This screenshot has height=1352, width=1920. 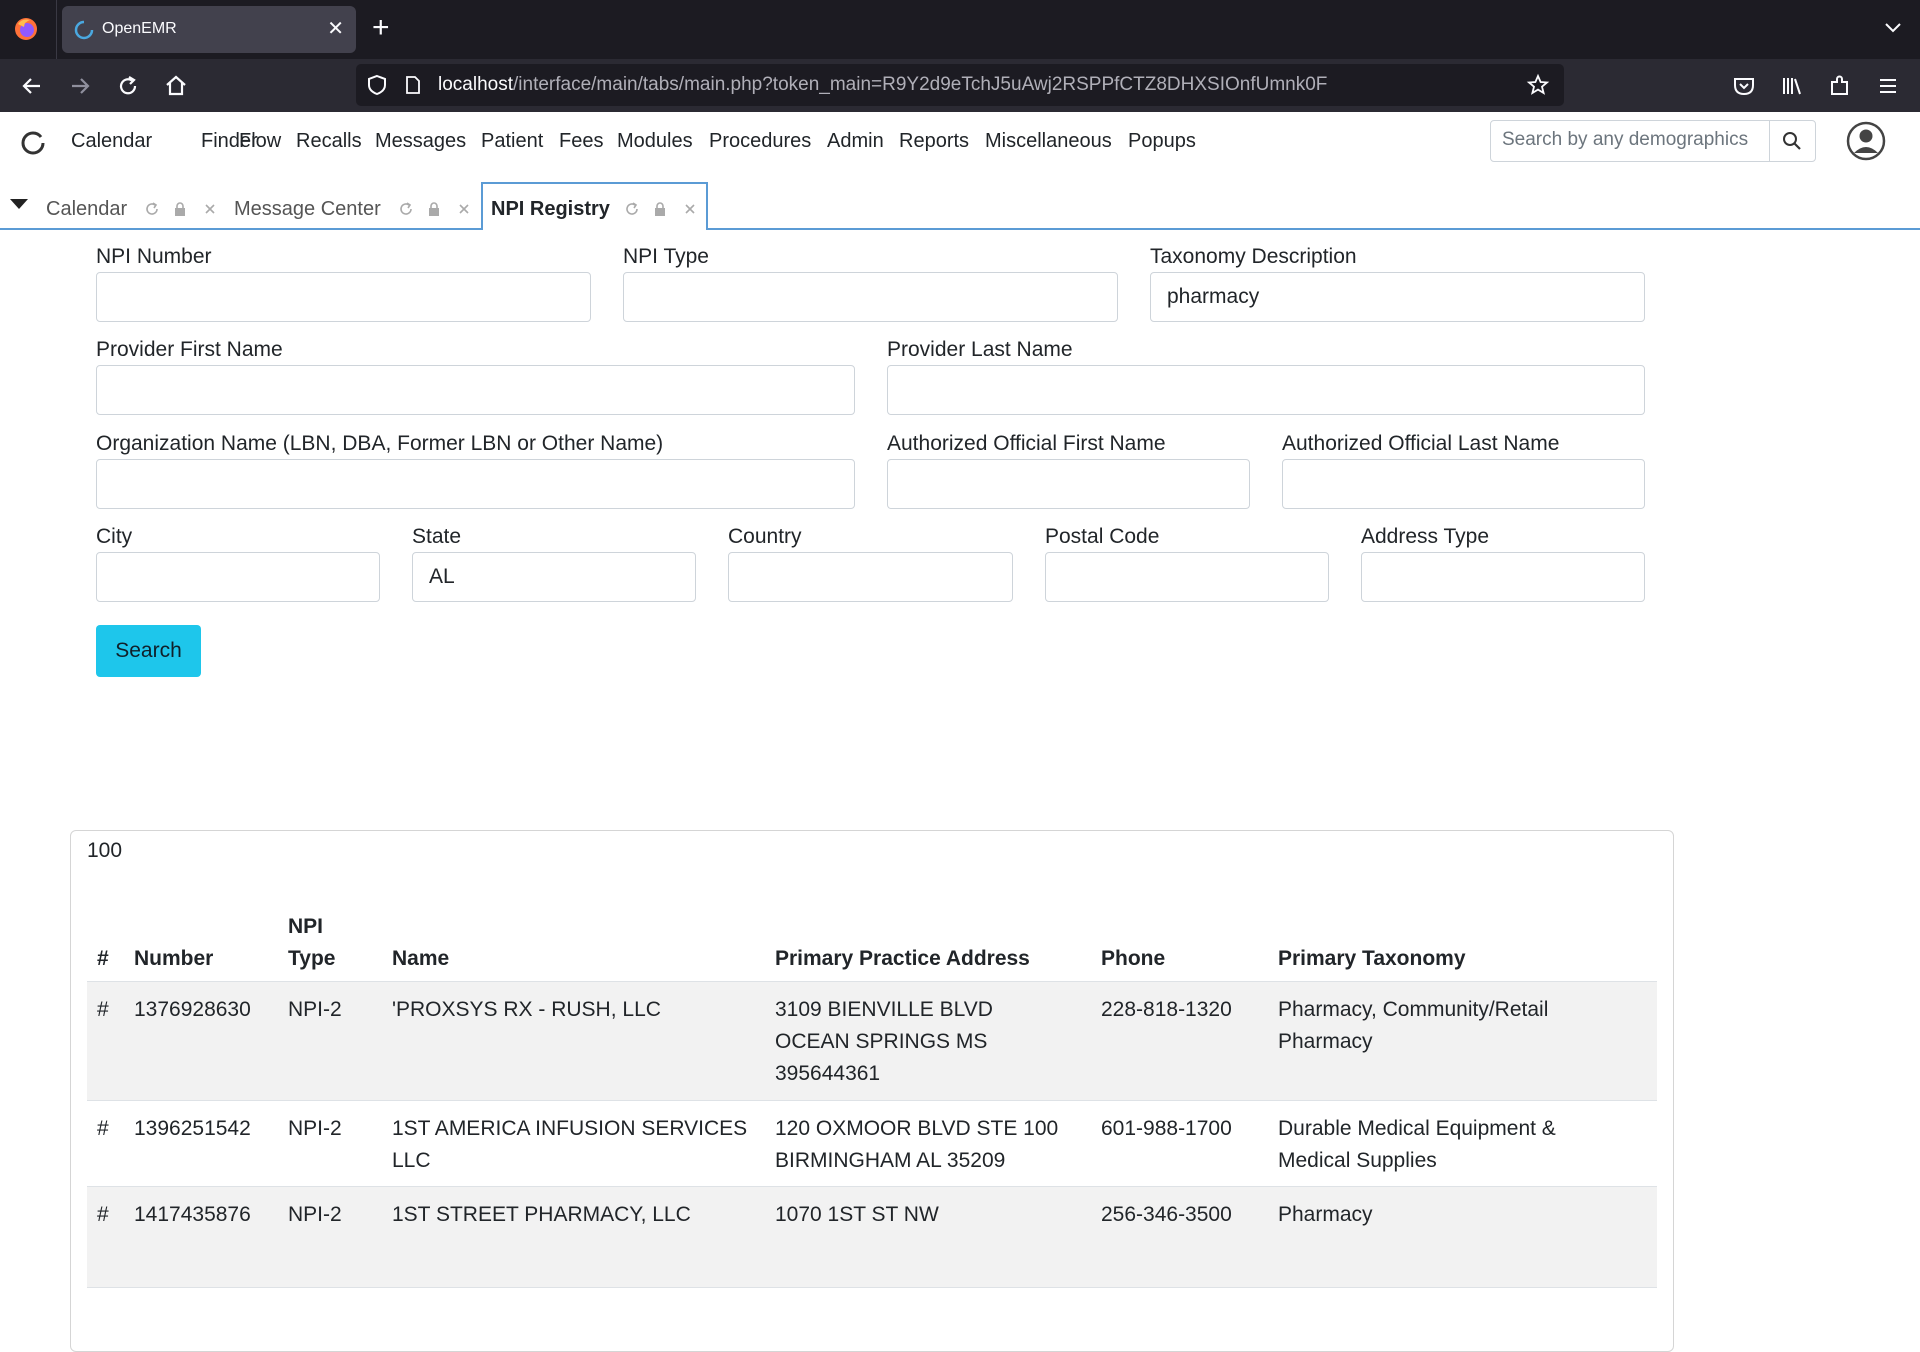 I want to click on menu-popups: Popups, so click(x=1162, y=141).